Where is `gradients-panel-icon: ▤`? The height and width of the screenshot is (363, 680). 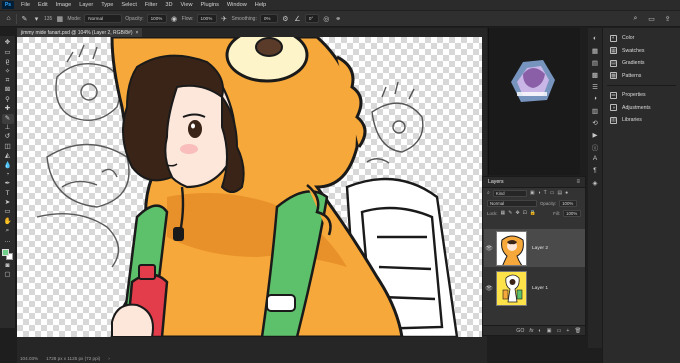 gradients-panel-icon: ▤ is located at coordinates (595, 62).